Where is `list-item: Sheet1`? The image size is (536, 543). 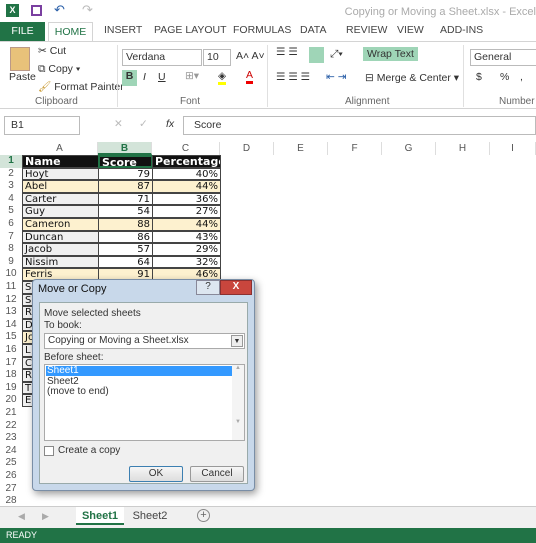
list-item: Sheet1 is located at coordinates (139, 371).